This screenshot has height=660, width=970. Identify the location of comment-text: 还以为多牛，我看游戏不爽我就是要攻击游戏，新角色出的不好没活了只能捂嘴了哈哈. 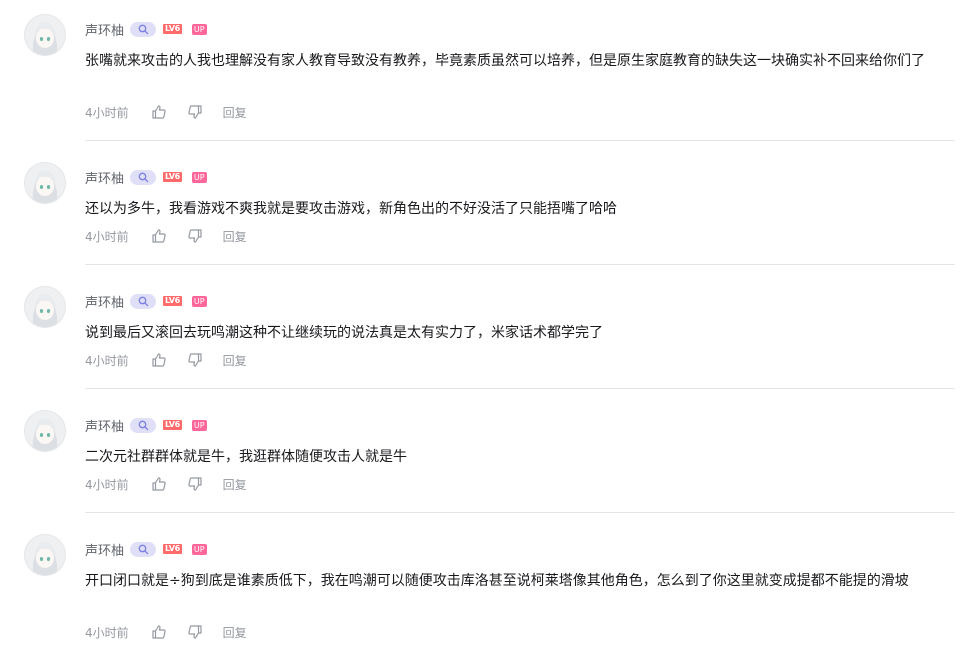
(351, 209).